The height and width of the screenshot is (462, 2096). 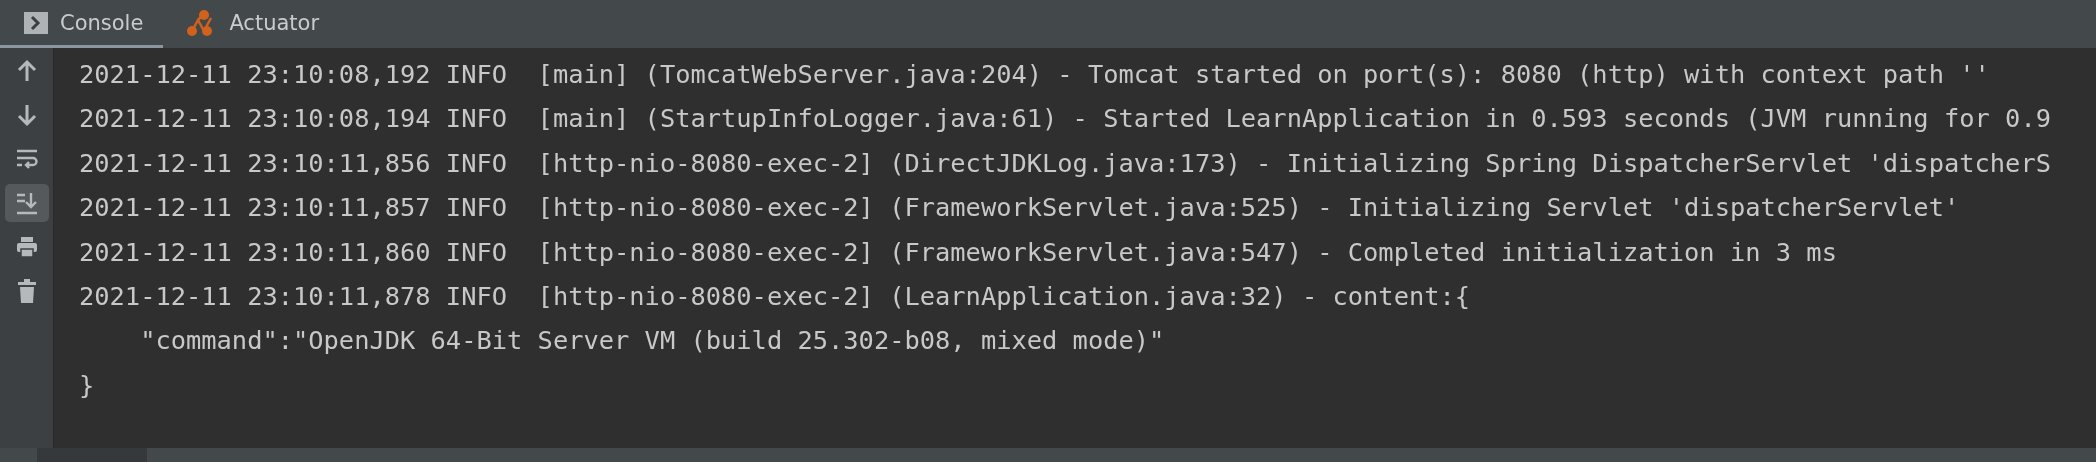 What do you see at coordinates (958, 252) in the screenshot?
I see `console-line: 2021-12-11 23:10:11,860 INFO [http-nio-8080-exec-2] (FrameworkServlet.java:547) - Completed initialization in 3 ms` at bounding box center [958, 252].